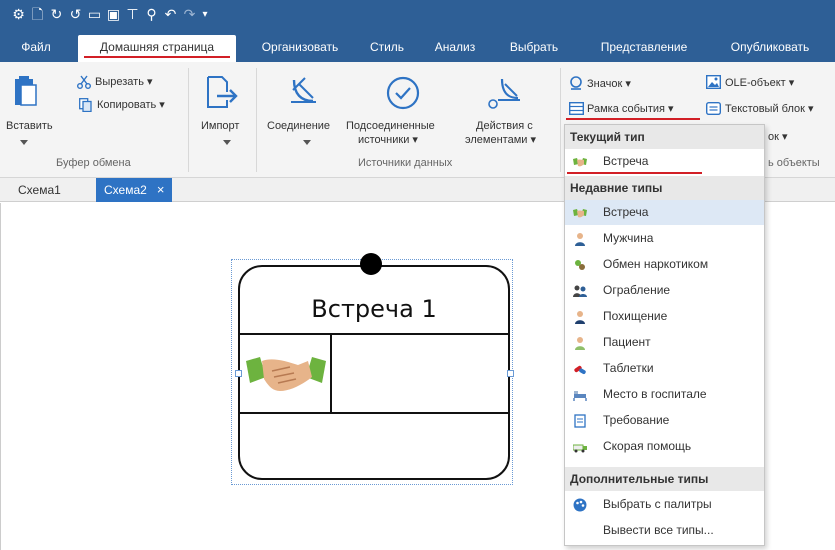 Image resolution: width=835 pixels, height=550 pixels. Describe the element at coordinates (510, 373) in the screenshot. I see `resize-handle-right` at that location.